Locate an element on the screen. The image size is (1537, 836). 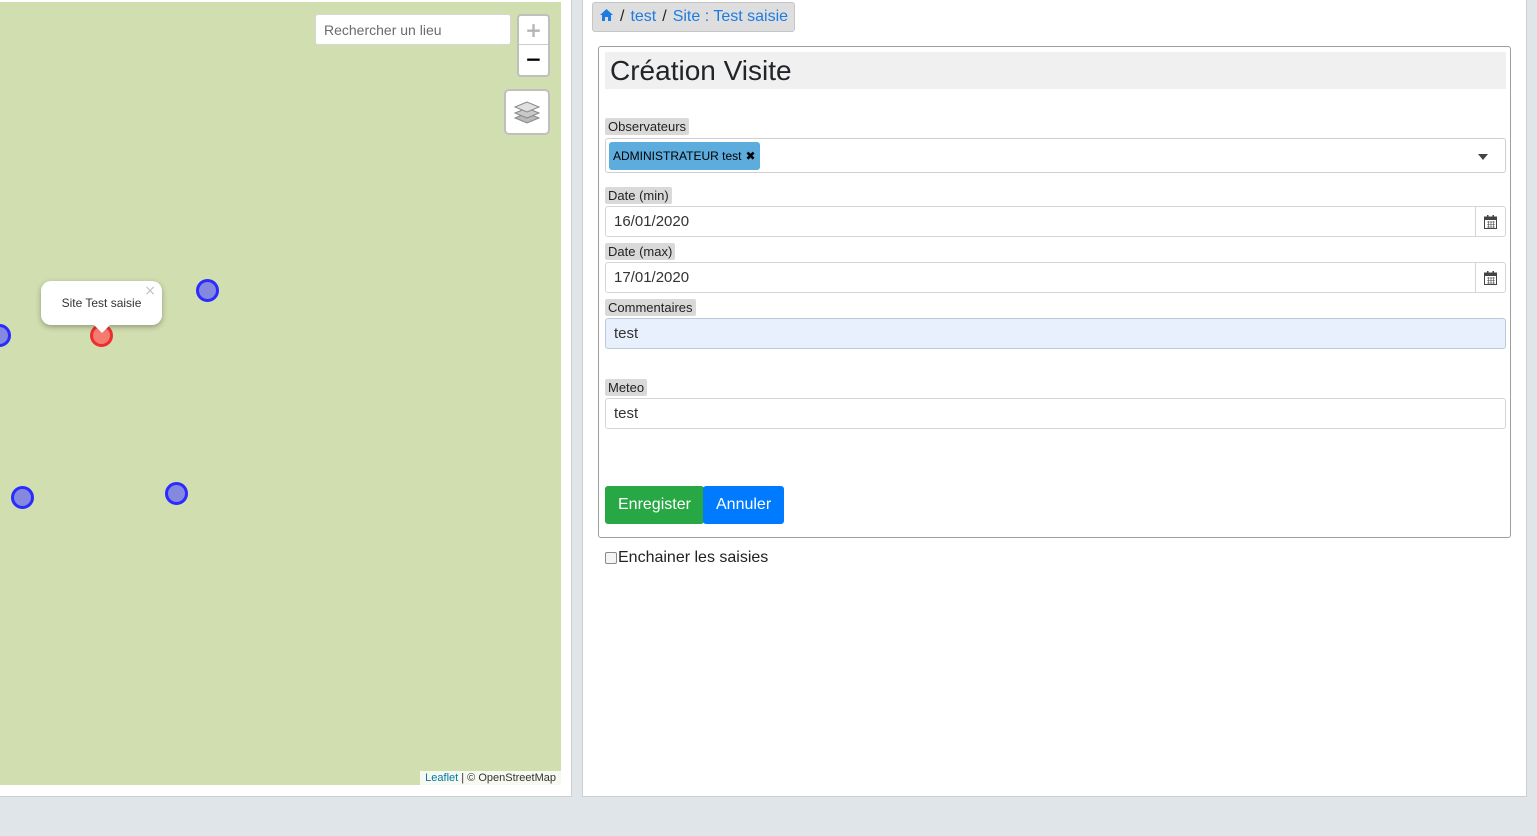
site-popup: Site Test saisie × is located at coordinates (101, 307).